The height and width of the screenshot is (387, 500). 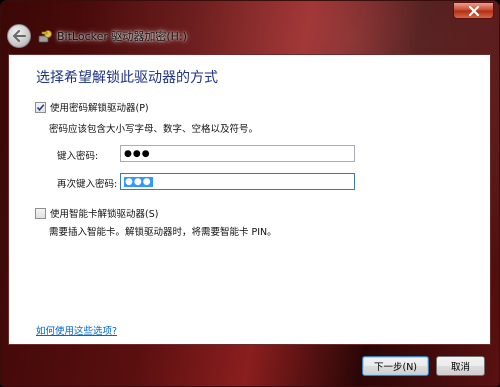 I want to click on page-title: 选择希望解锁此驱动器的方式, so click(x=127, y=78).